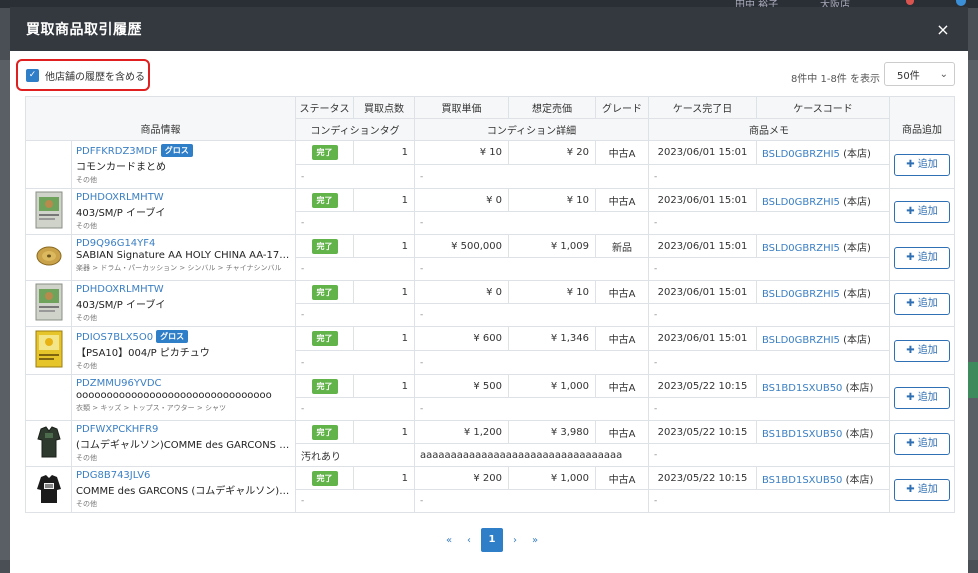 This screenshot has width=978, height=573. What do you see at coordinates (515, 540) in the screenshot?
I see `page-next: ›` at bounding box center [515, 540].